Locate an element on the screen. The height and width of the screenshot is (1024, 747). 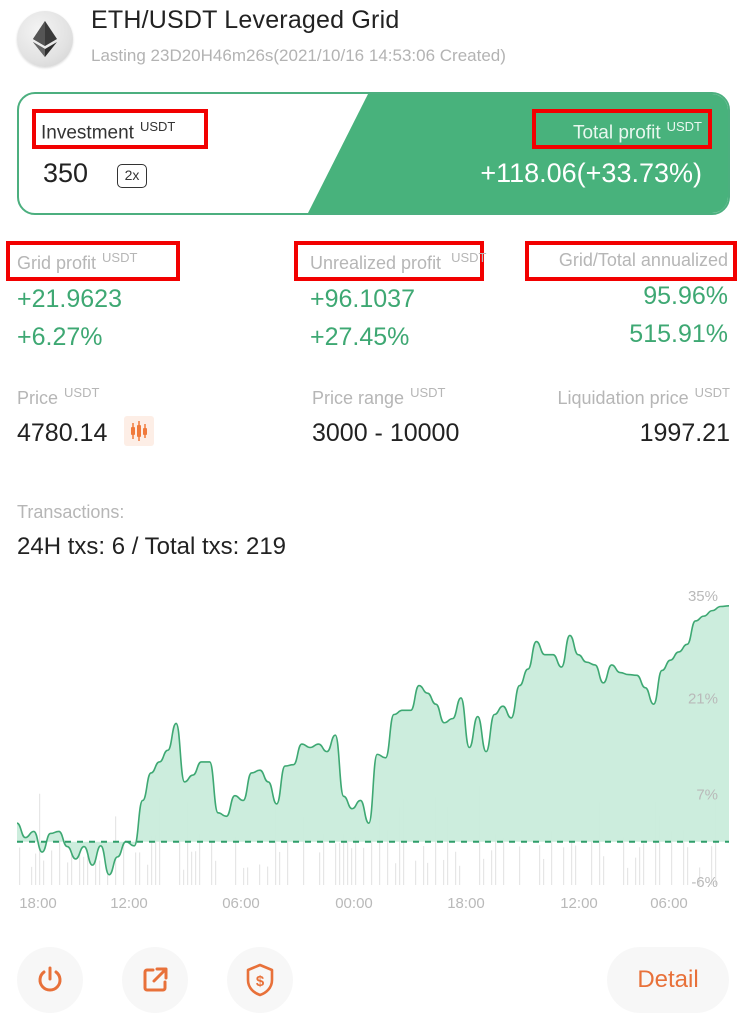
candlestick-chart-icon is located at coordinates (139, 431).